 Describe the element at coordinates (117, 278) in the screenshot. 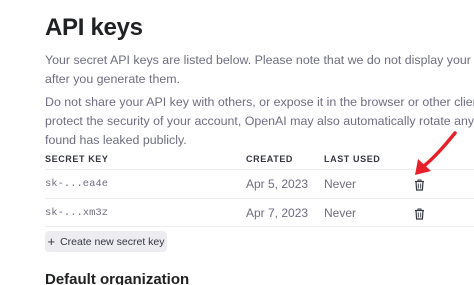

I see `section-heading-default-organization: Default organization` at that location.